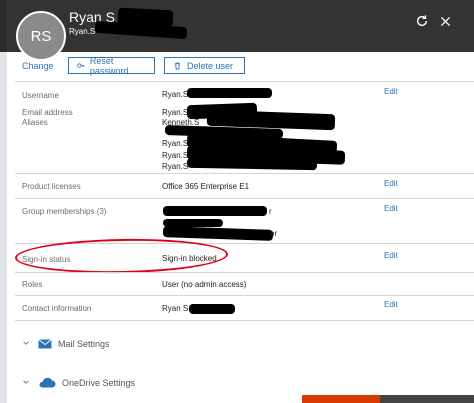  What do you see at coordinates (84, 344) in the screenshot?
I see `mail-settings-title: Mail Settings` at bounding box center [84, 344].